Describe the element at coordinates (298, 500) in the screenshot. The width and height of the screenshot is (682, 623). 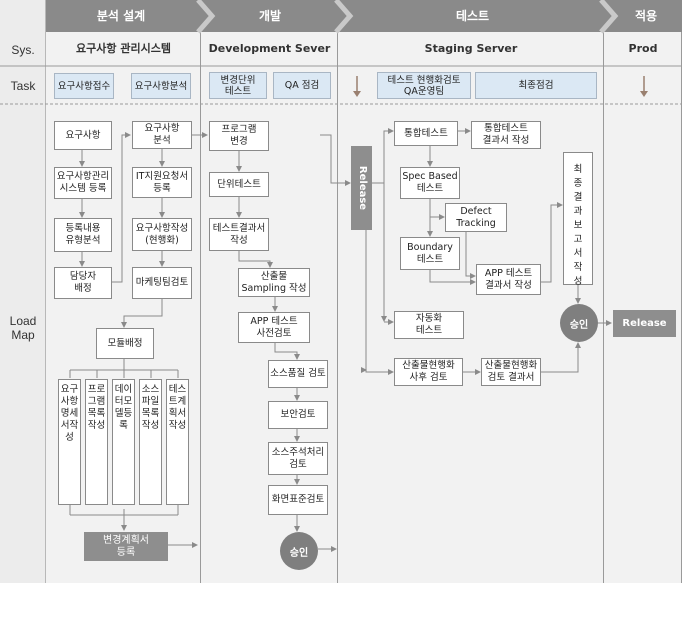
I see `box-ui-standard-review: 화면표준검토` at that location.